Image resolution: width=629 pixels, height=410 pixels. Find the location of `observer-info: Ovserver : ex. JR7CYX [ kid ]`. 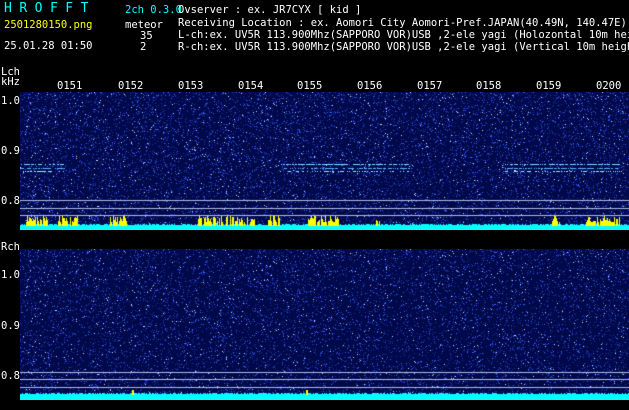

observer-info: Ovserver : ex. JR7CYX [ kid ] is located at coordinates (270, 10).